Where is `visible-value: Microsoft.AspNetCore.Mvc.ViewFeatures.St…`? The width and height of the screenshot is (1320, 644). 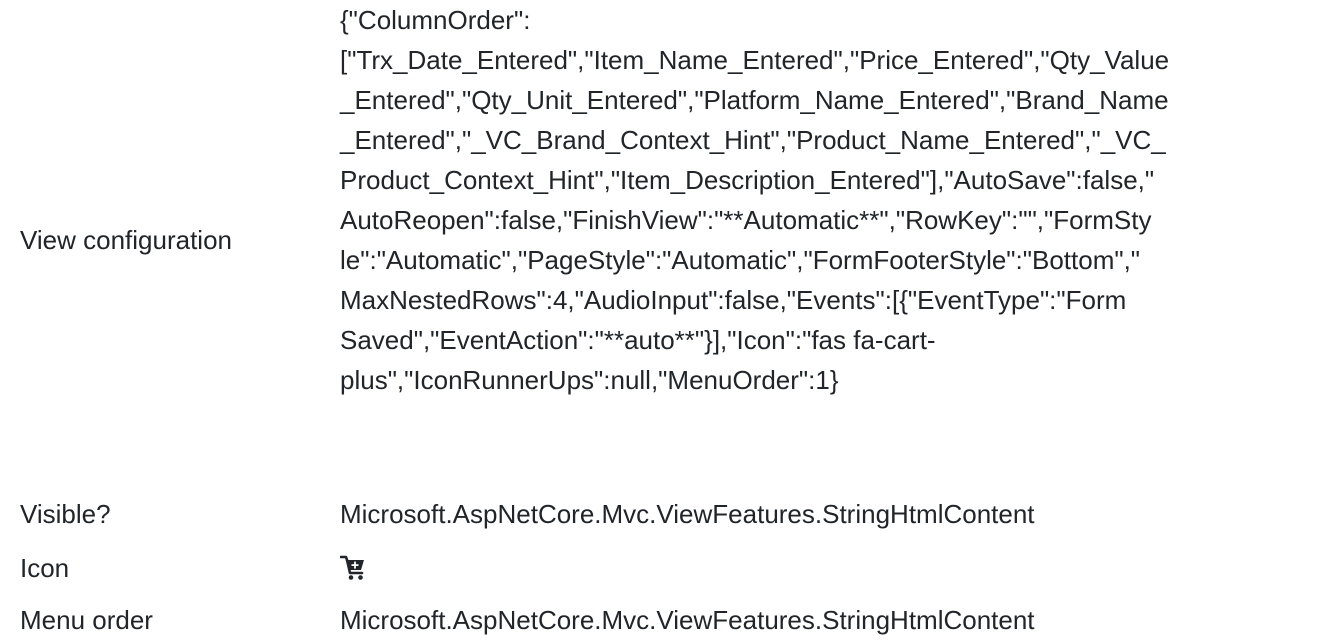
visible-value: Microsoft.AspNetCore.Mvc.ViewFeatures.St… is located at coordinates (687, 514).